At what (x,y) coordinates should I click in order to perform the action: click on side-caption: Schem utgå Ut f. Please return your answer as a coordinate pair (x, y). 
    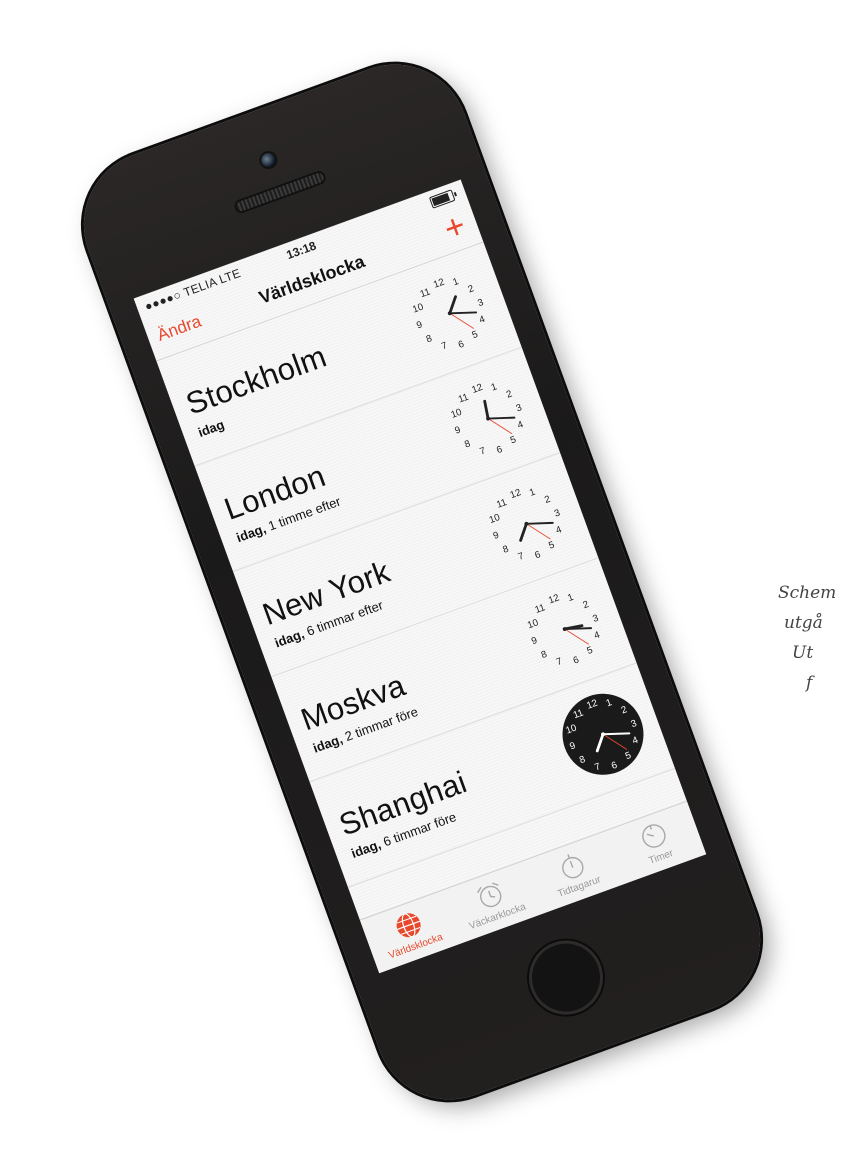
    Looking at the image, I should click on (811, 638).